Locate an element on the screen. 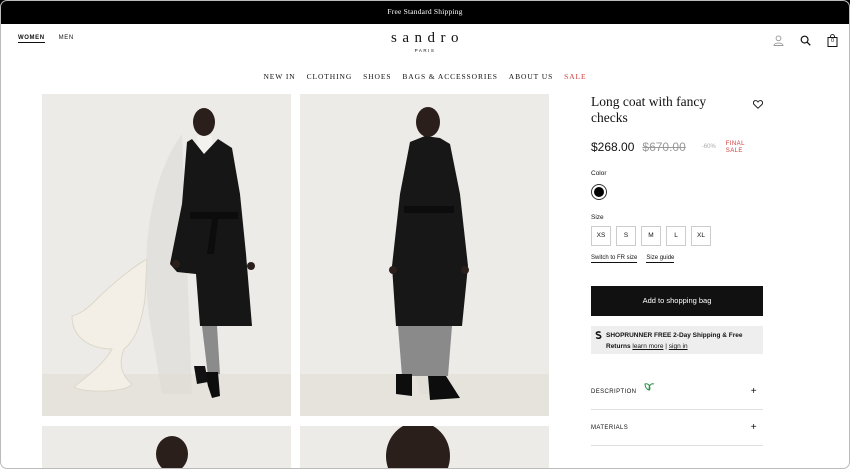 The width and height of the screenshot is (850, 469). nav-sale: SALE is located at coordinates (575, 76).